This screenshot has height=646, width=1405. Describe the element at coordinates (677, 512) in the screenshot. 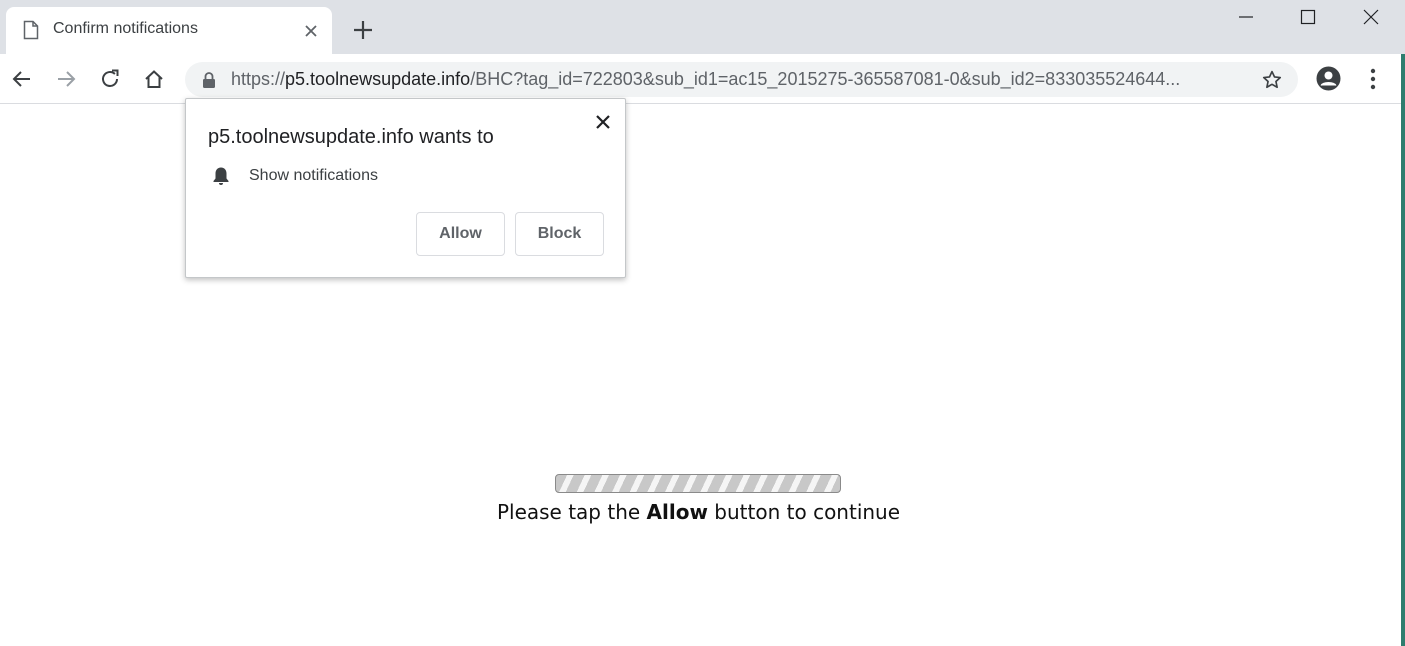

I see `message-bold: Allow` at that location.